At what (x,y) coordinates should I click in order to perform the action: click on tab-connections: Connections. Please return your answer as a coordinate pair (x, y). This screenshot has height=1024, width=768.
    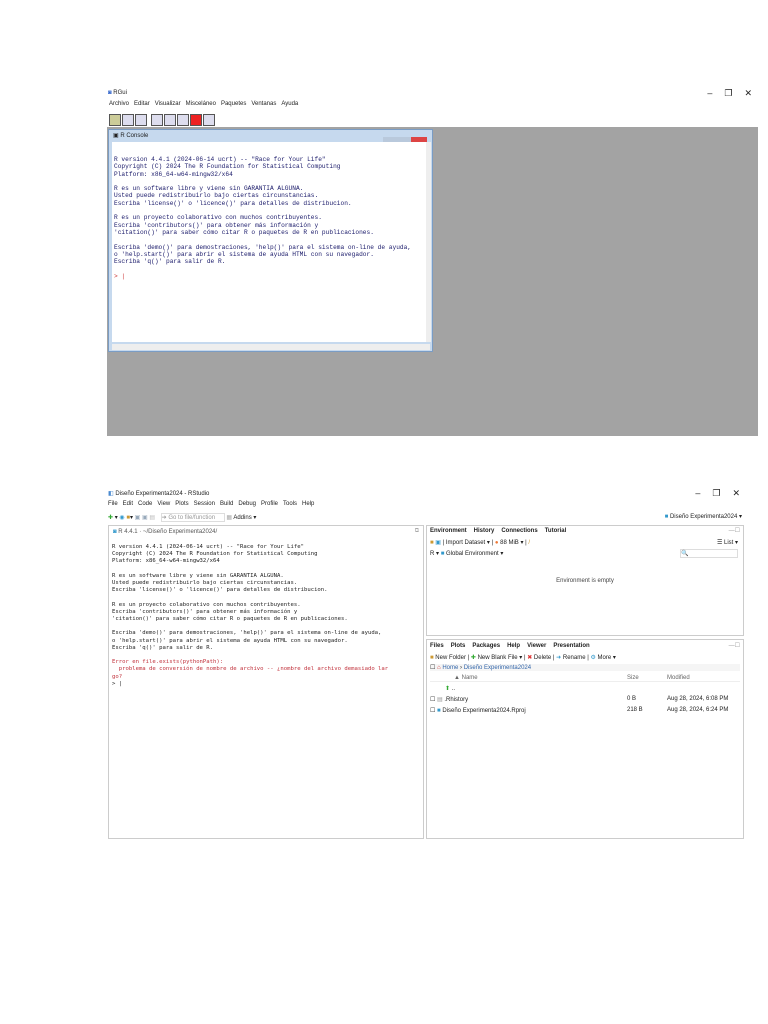
    Looking at the image, I should click on (519, 531).